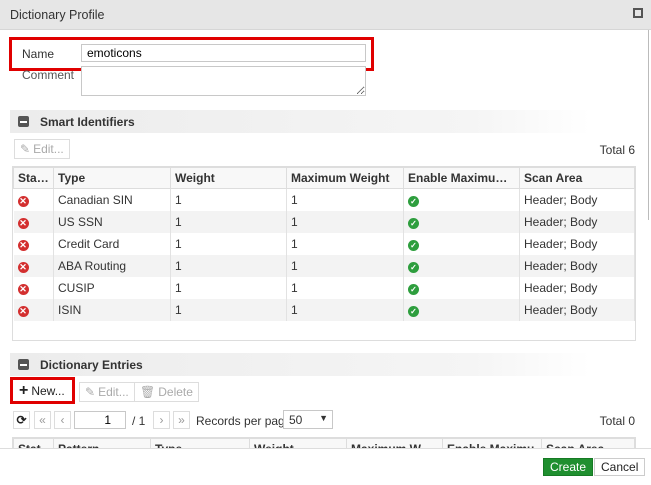 Image resolution: width=651 pixels, height=485 pixels. I want to click on type-cell: Credit Card, so click(112, 243).